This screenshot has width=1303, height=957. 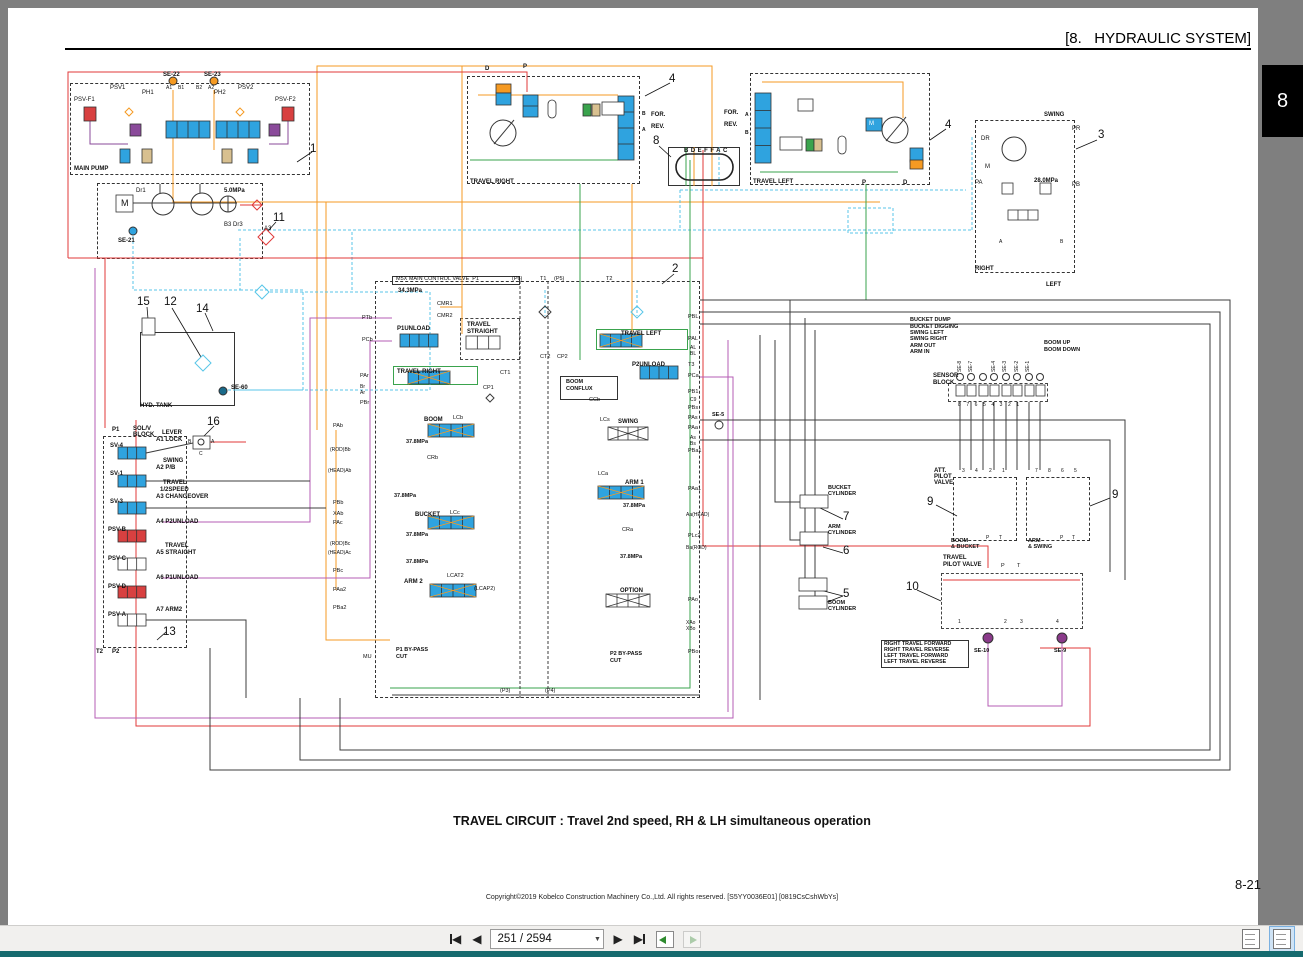 I want to click on callout-number: 15, so click(x=143, y=302).